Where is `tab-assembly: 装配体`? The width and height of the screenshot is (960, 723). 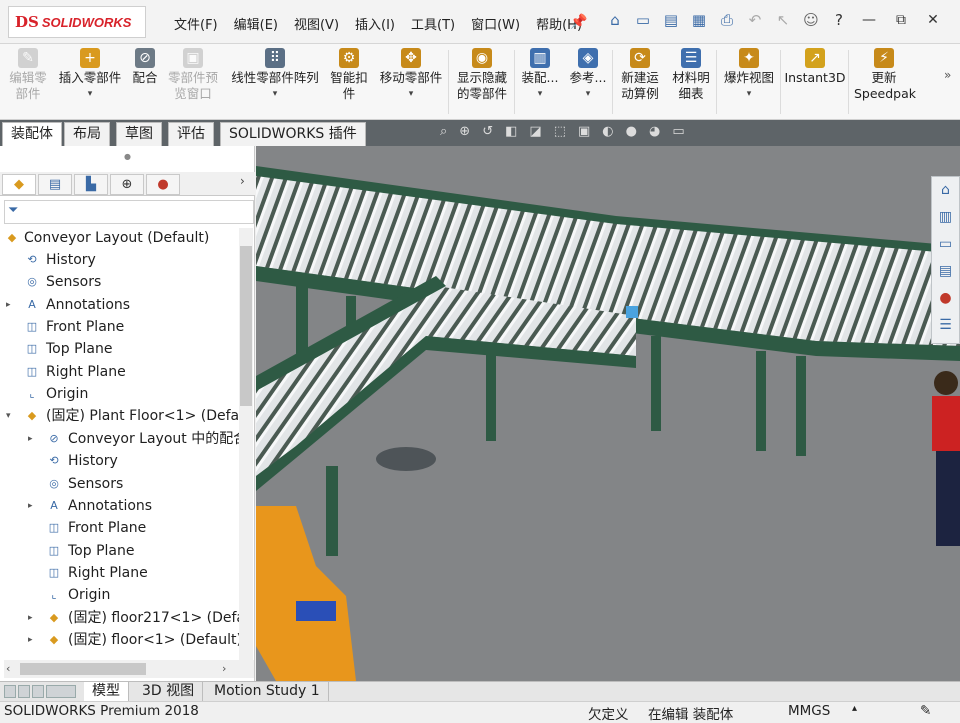 tab-assembly: 装配体 is located at coordinates (32, 134).